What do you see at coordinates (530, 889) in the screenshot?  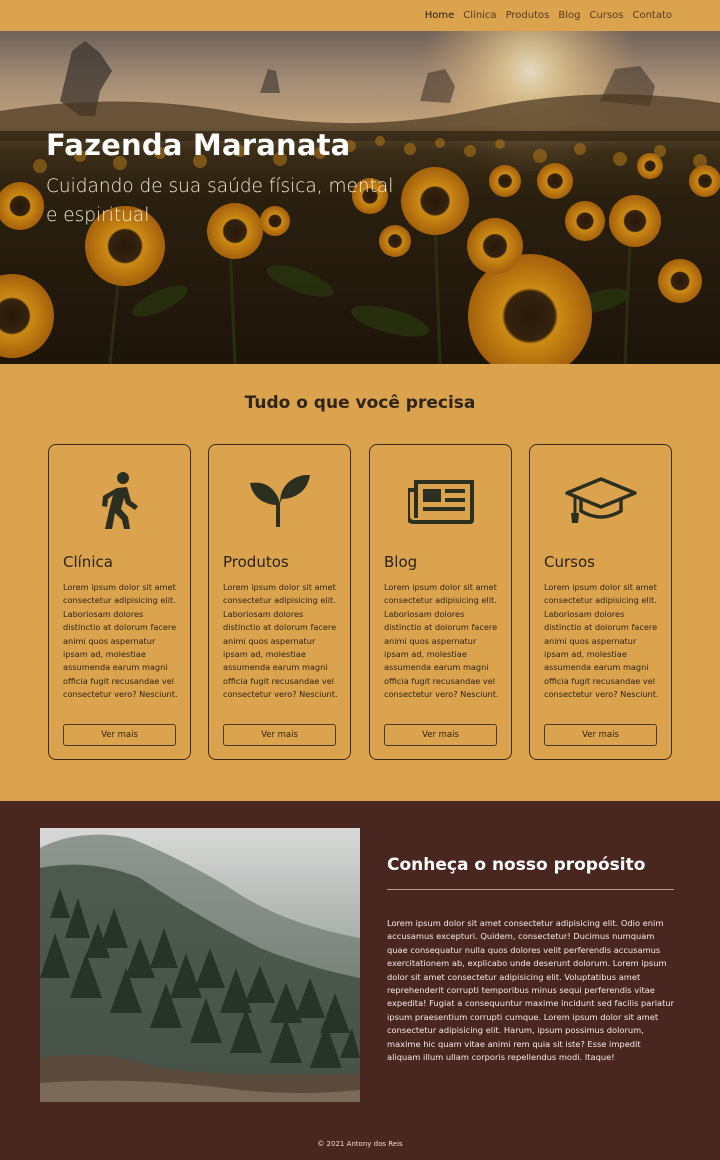 I see `divider` at bounding box center [530, 889].